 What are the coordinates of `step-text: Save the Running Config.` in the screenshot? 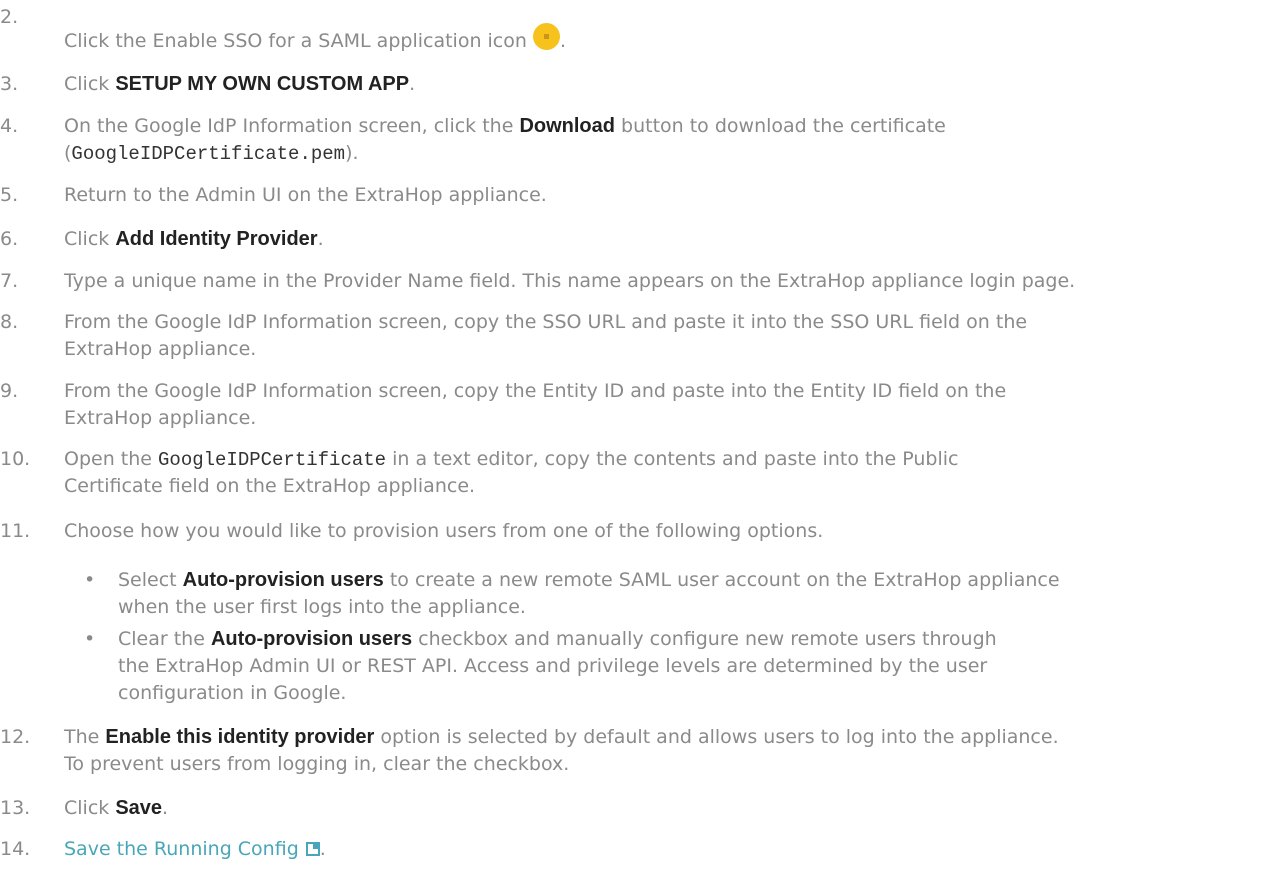 It's located at (195, 849).